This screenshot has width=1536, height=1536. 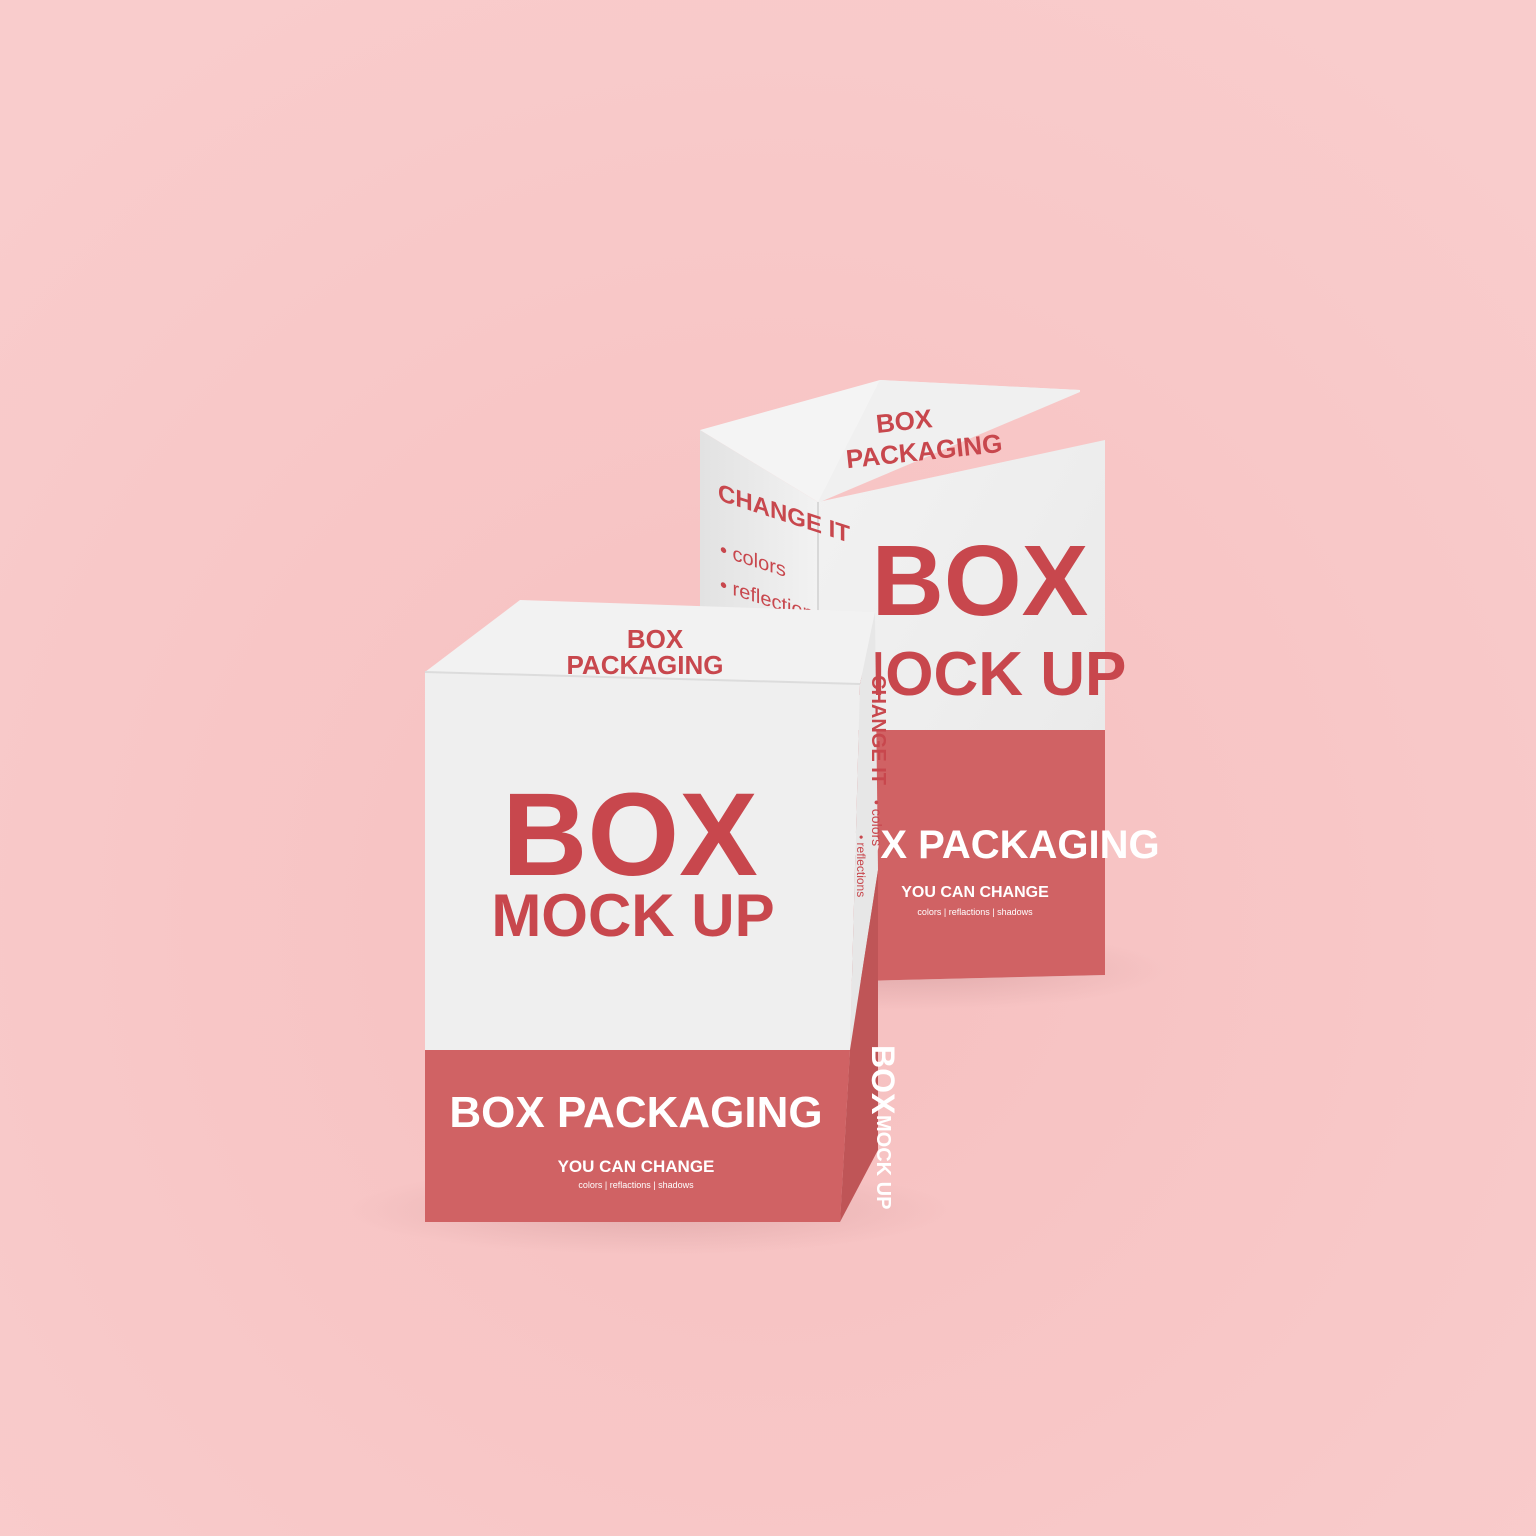 I want to click on back-box-front-title: BOX, so click(x=980, y=581).